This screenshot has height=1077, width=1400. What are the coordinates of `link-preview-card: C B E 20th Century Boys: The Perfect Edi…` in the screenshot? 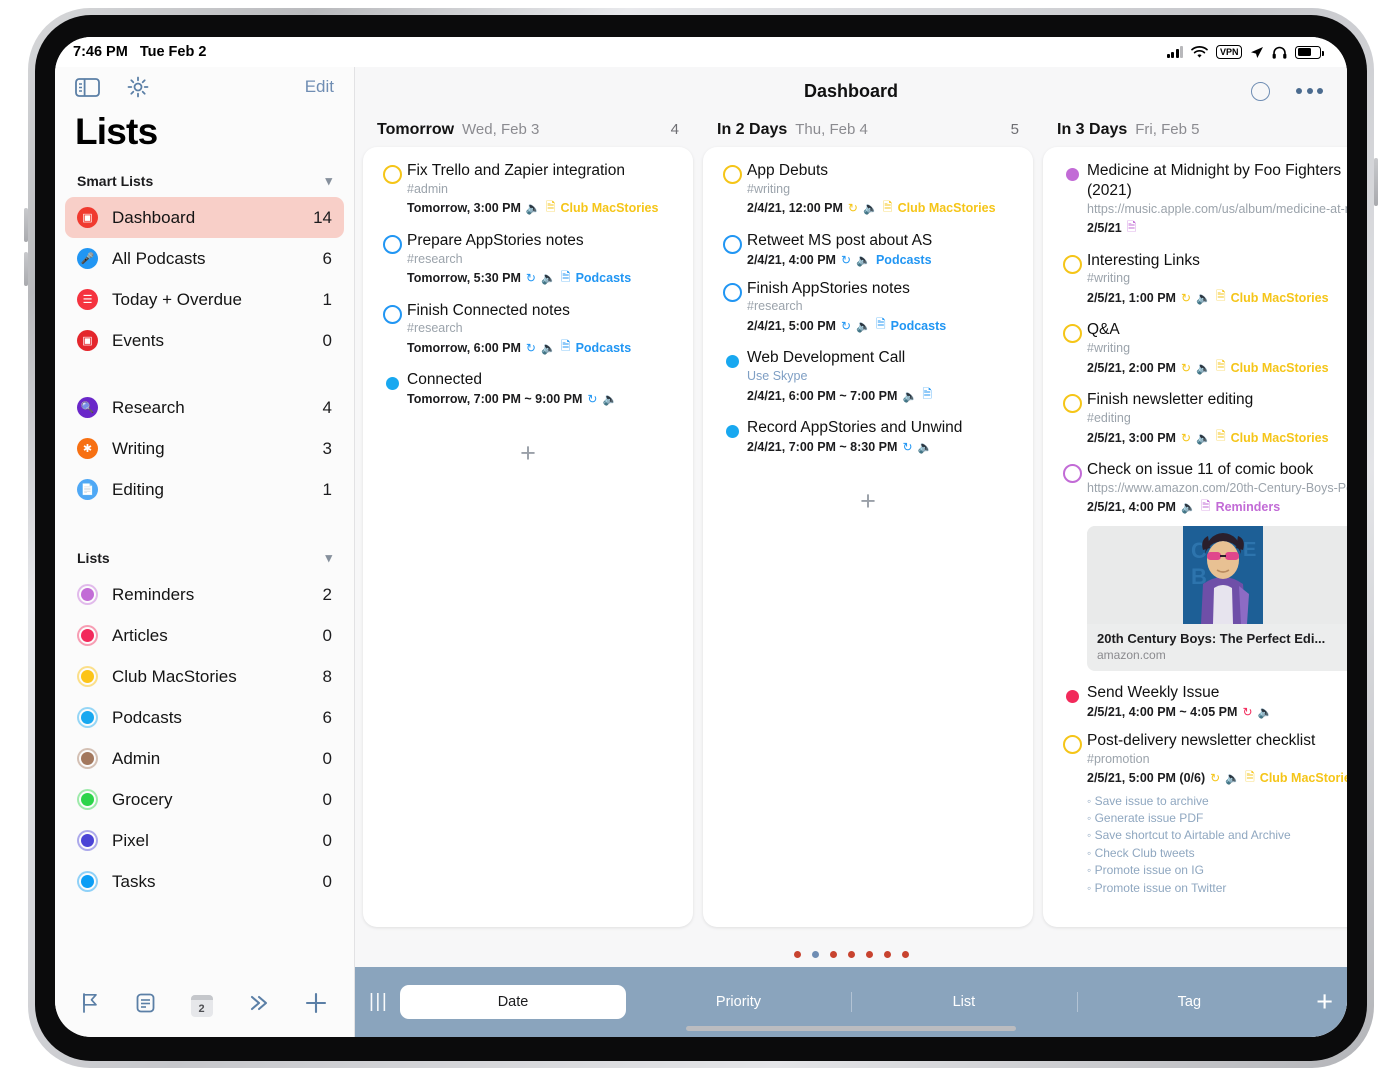 It's located at (1217, 598).